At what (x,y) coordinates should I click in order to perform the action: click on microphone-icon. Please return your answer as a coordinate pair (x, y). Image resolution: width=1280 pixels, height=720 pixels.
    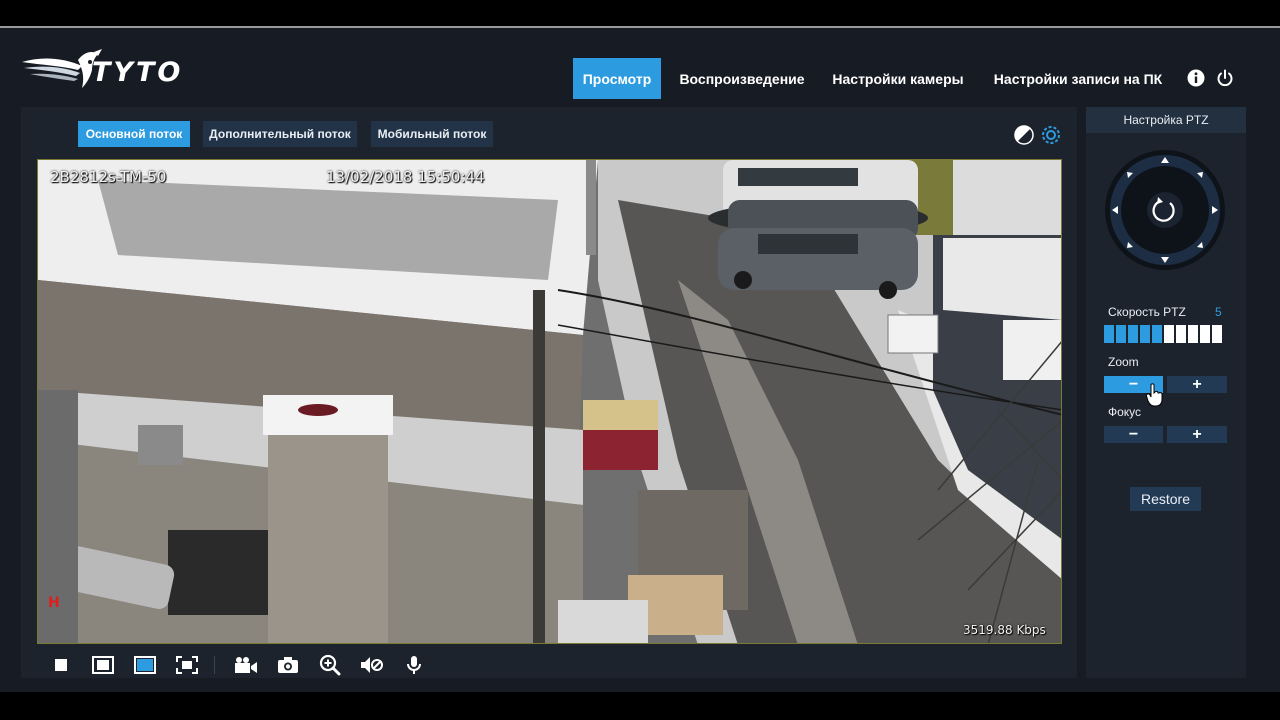
    Looking at the image, I should click on (414, 665).